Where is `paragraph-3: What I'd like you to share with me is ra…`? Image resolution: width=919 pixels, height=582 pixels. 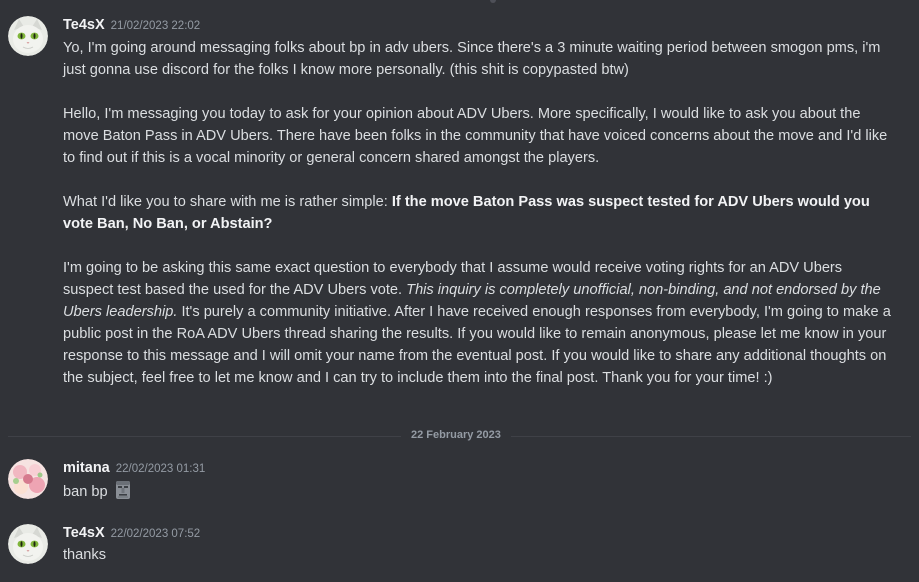
paragraph-3: What I'd like you to share with me is ra… is located at coordinates (478, 213).